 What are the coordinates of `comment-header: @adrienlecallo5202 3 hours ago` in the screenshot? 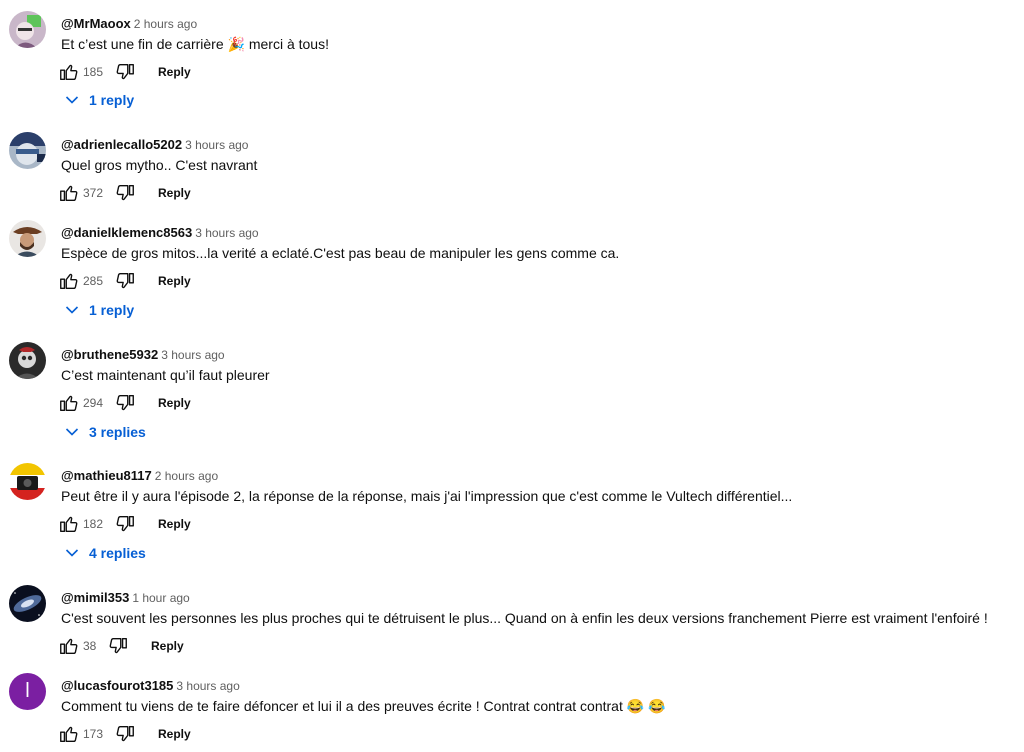 It's located at (154, 145).